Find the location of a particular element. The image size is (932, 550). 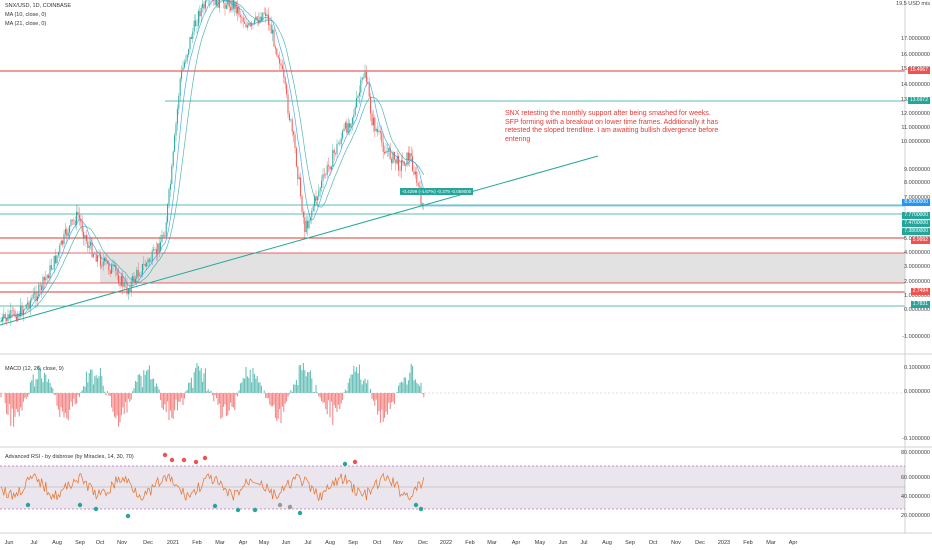

symbol-legend: SNX/USD, 1D, COINBASE is located at coordinates (38, 6).